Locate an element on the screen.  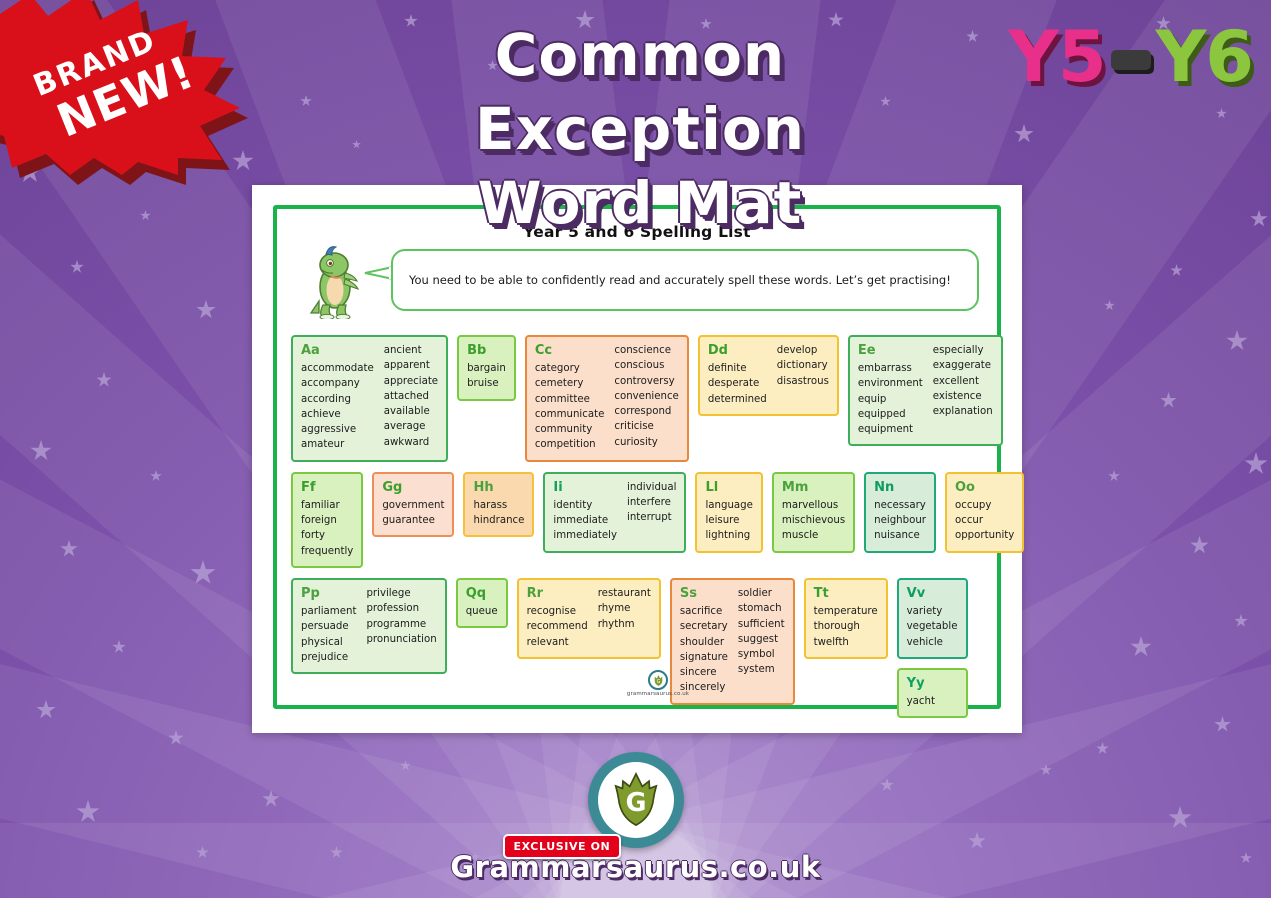
dino-head-g-icon: G is located at coordinates (635, 799).